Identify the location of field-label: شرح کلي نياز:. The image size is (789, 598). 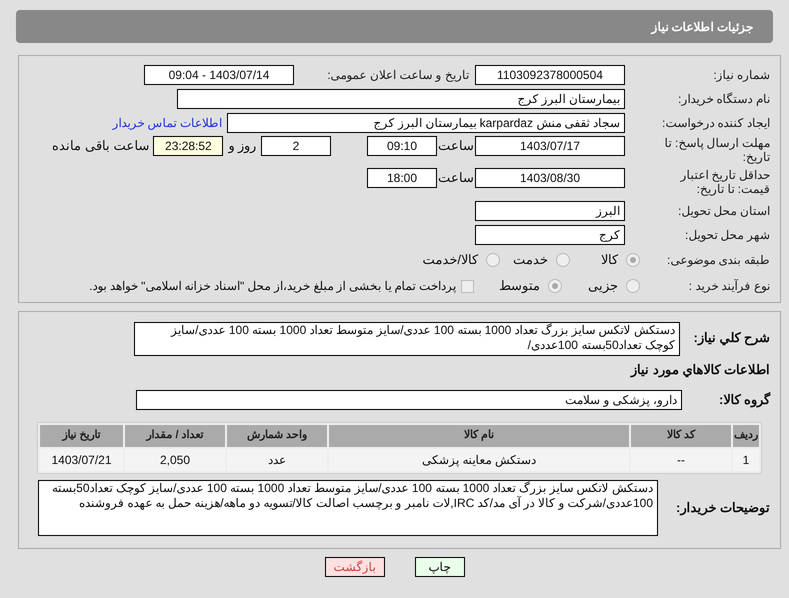
(731, 338).